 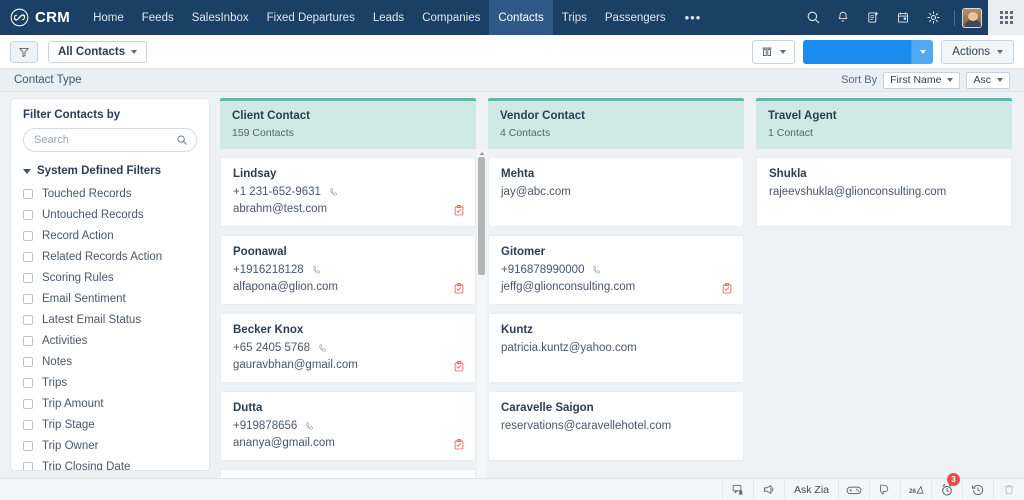 I want to click on contact-card: Shukla rajeevshukla@glionconsulting.com, so click(x=884, y=192).